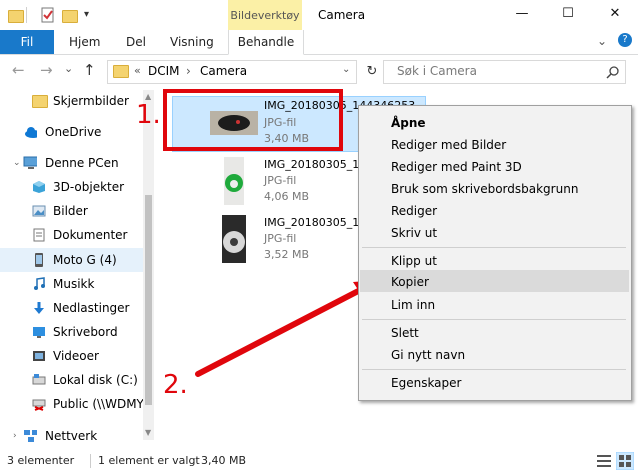 Image resolution: width=638 pixels, height=473 pixels. I want to click on minimize-button: —, so click(522, 15).